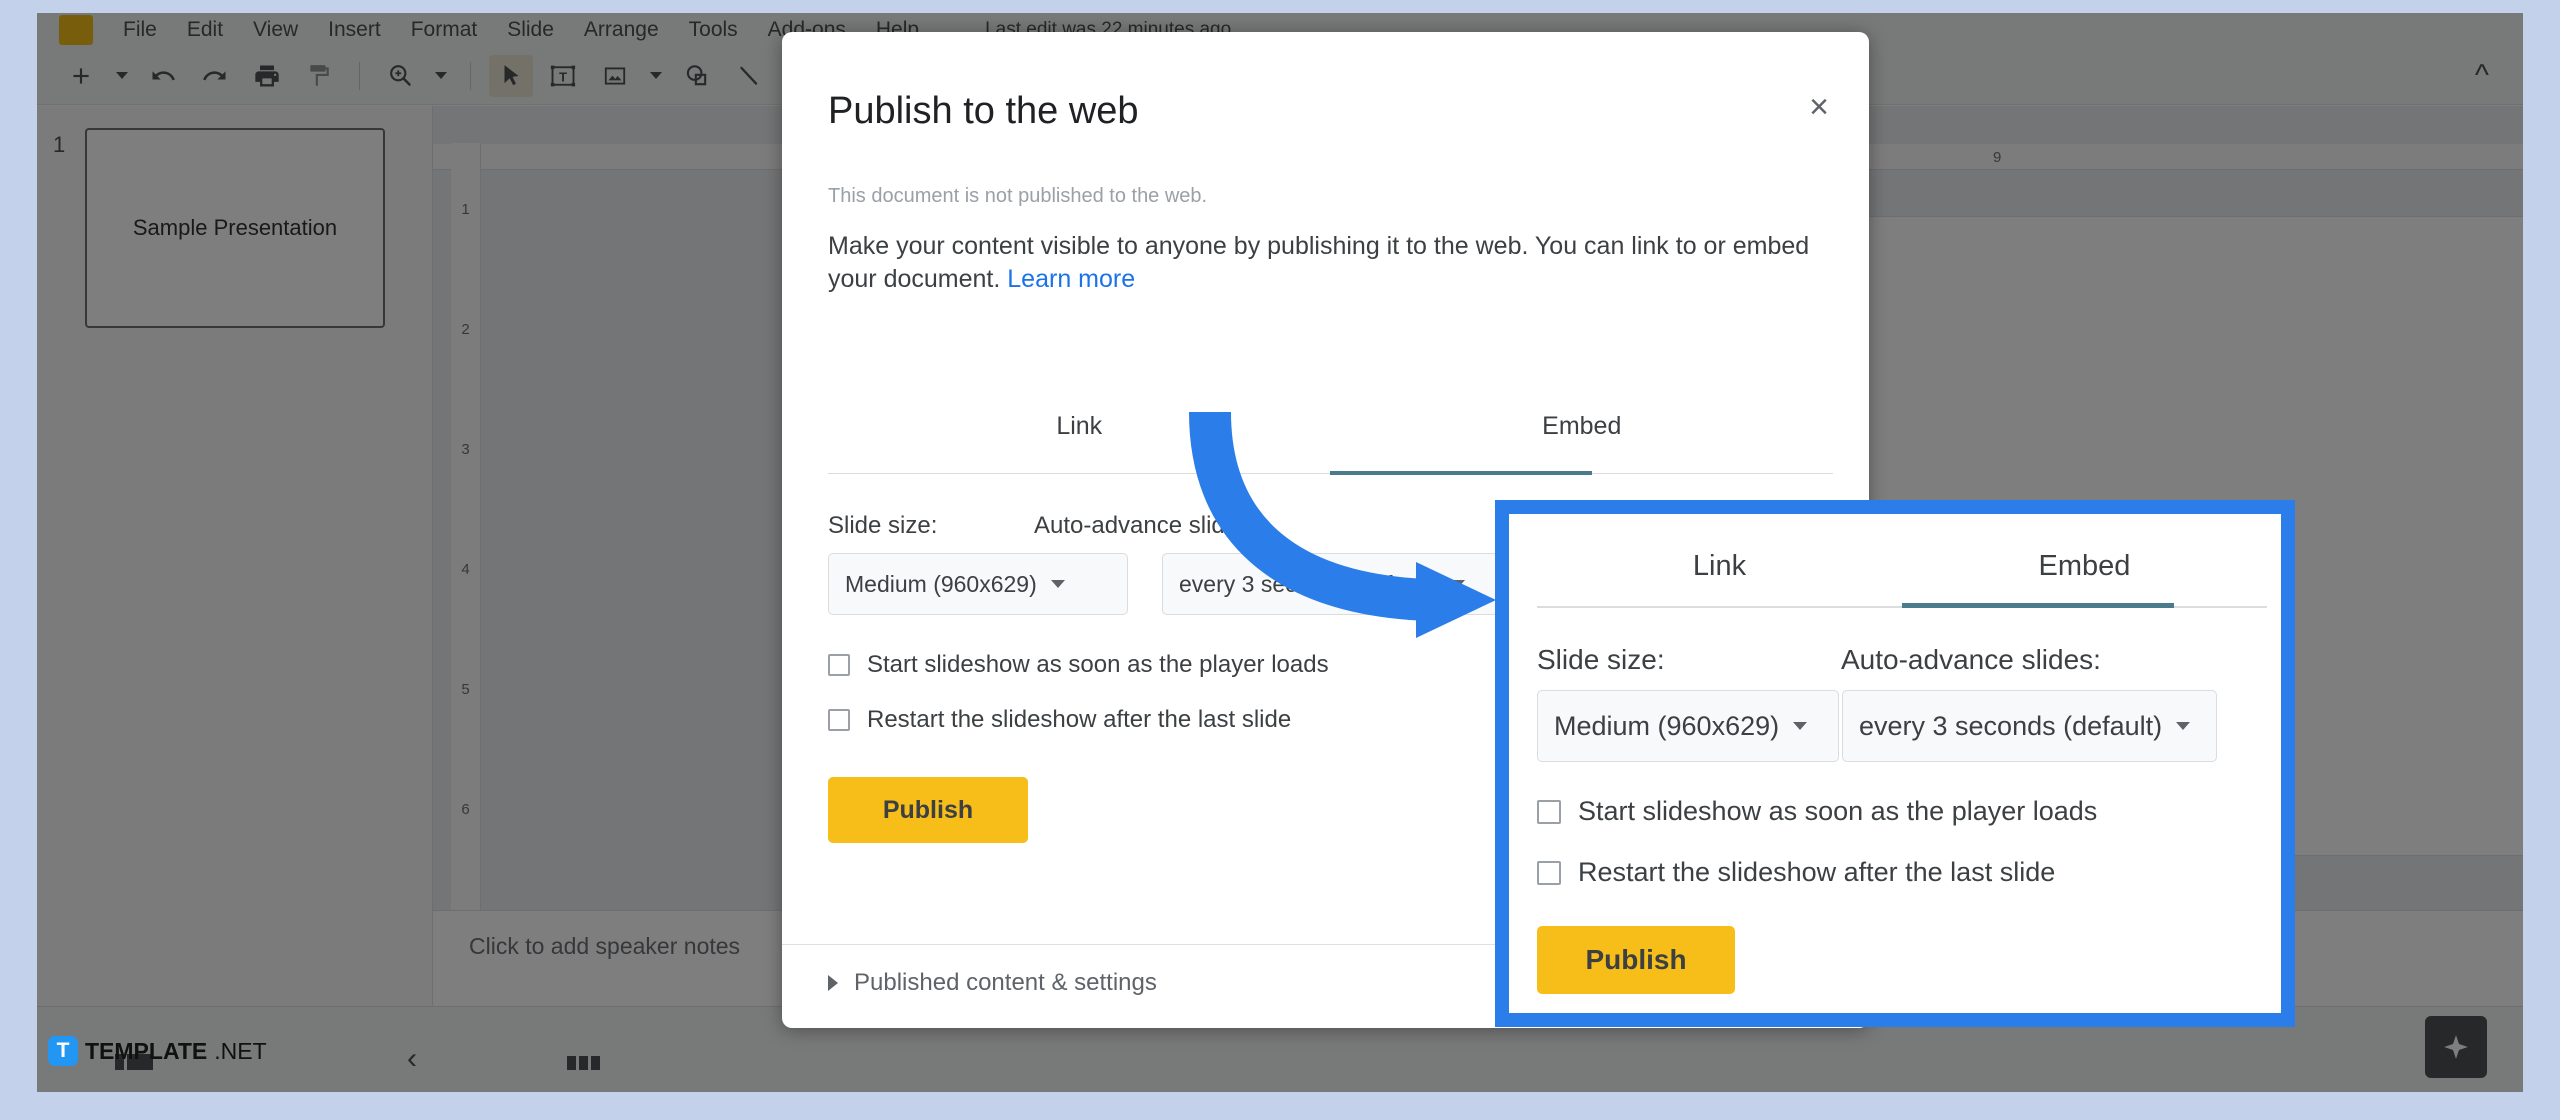  Describe the element at coordinates (59, 144) in the screenshot. I see `slide-number: 1` at that location.